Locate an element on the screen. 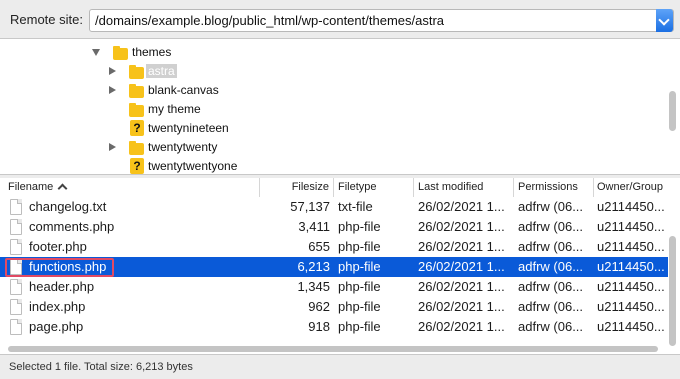 This screenshot has width=680, height=379. column-header-permissions: Permissions is located at coordinates (554, 187).